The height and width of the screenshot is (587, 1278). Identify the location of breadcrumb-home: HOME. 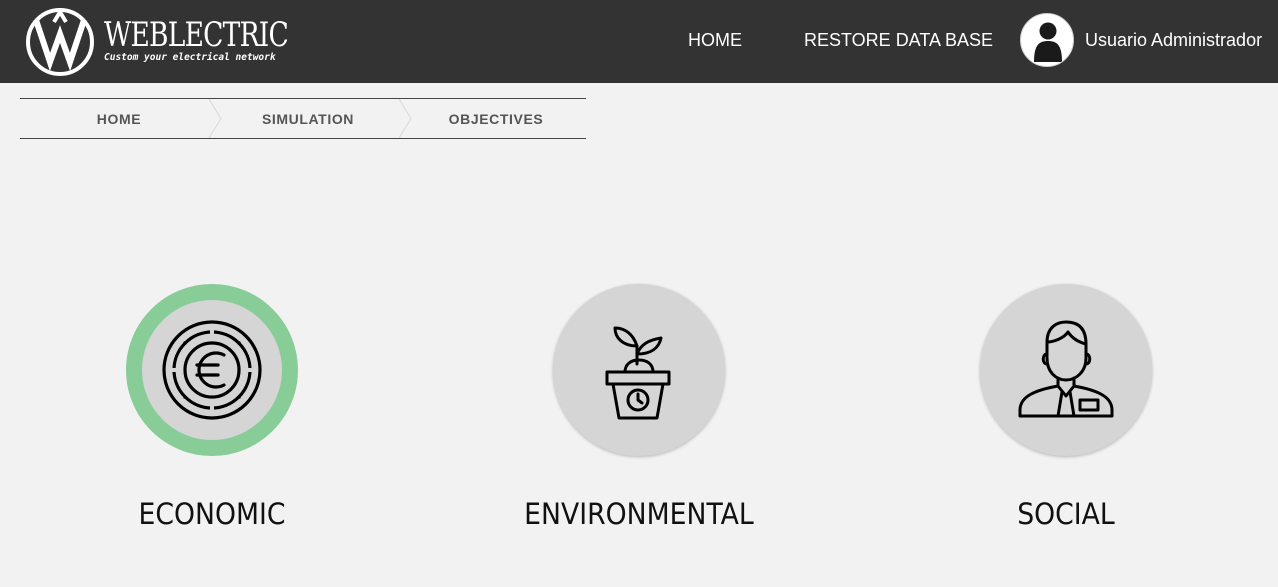
(119, 118).